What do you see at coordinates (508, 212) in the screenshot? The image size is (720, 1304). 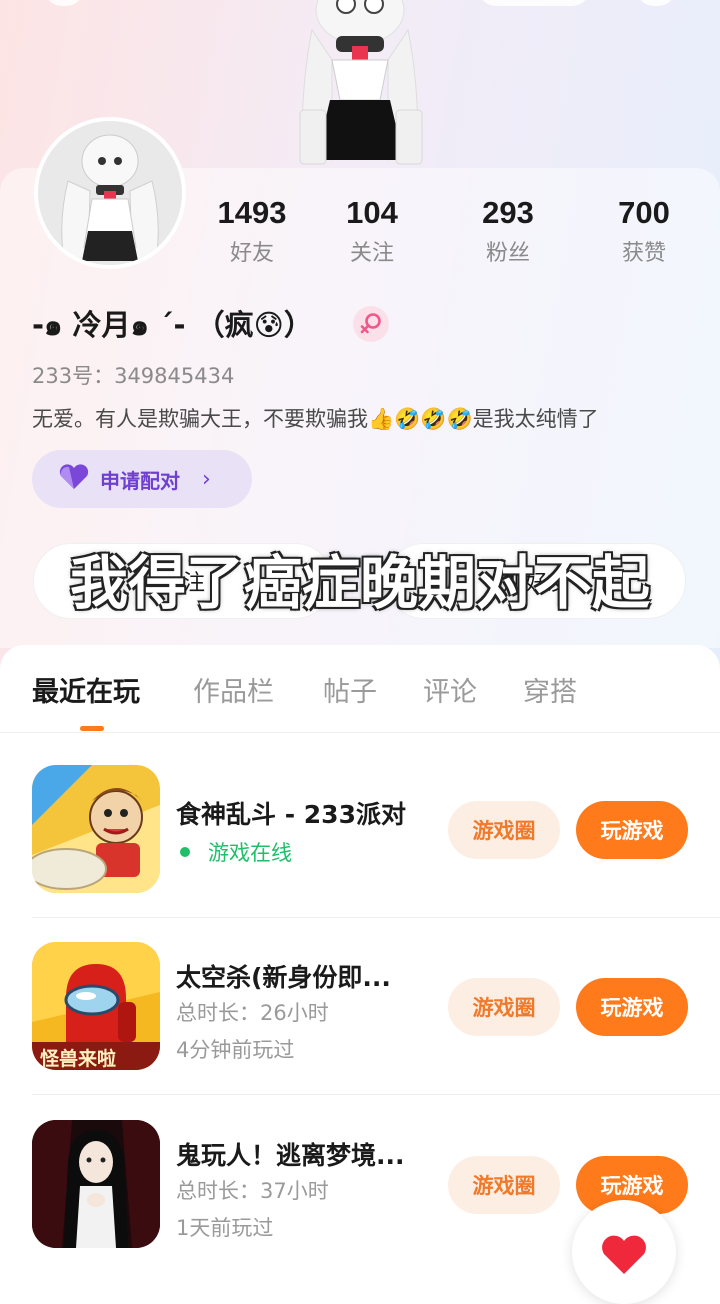 I see `stat-fans-value: 293` at bounding box center [508, 212].